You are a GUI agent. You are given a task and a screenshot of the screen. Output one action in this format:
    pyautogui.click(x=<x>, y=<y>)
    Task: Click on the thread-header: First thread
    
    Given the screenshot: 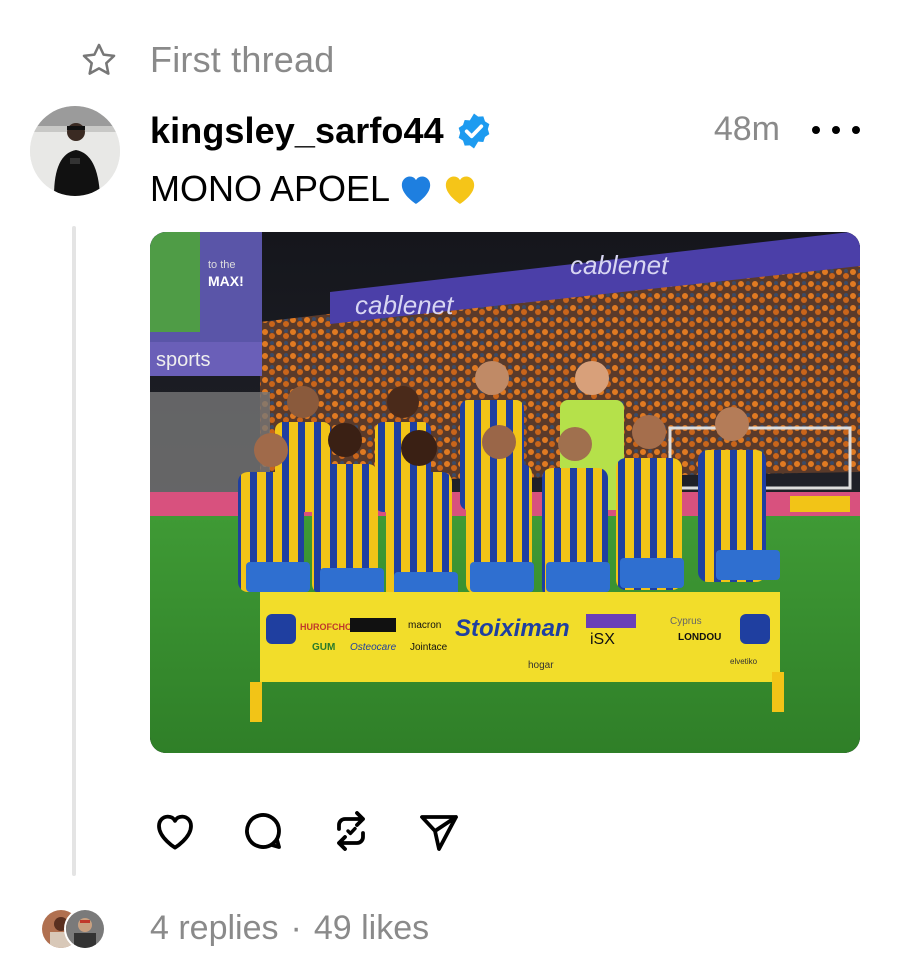 What is the action you would take?
    pyautogui.click(x=207, y=60)
    